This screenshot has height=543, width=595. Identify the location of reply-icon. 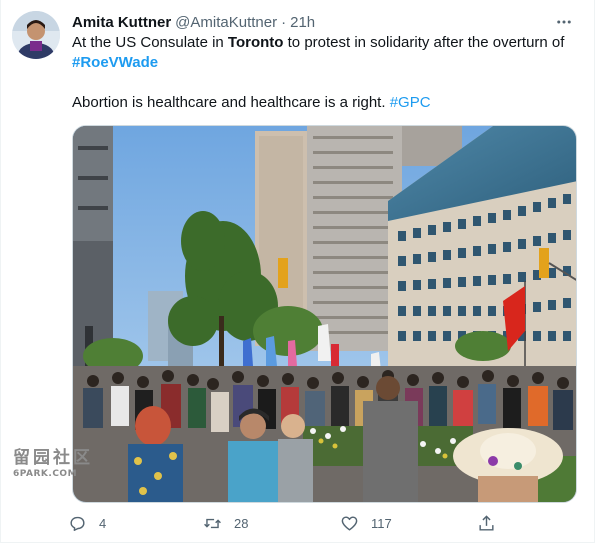
(77, 523).